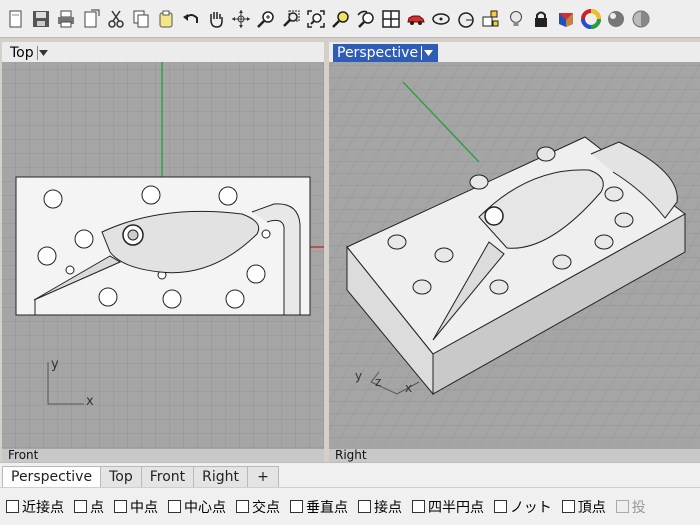 This screenshot has width=700, height=525. What do you see at coordinates (540, 19) in the screenshot?
I see `lock-icon` at bounding box center [540, 19].